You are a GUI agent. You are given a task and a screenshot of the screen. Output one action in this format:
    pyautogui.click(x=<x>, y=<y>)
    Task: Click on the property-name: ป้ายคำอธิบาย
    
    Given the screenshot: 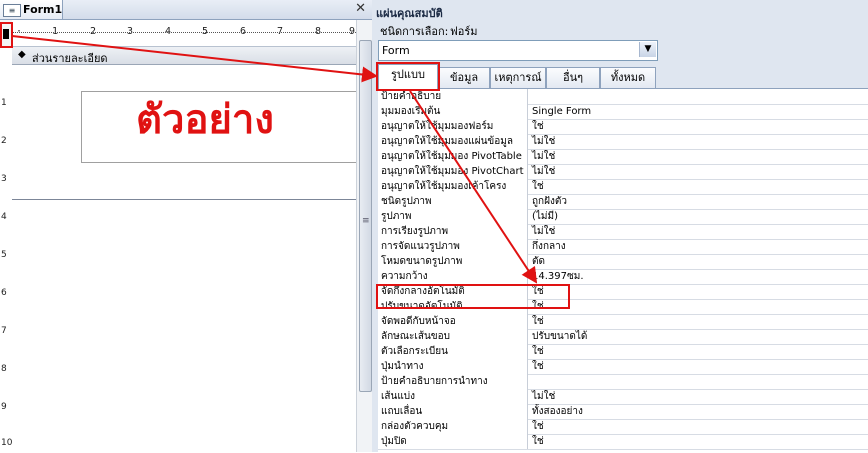 What is the action you would take?
    pyautogui.click(x=453, y=96)
    